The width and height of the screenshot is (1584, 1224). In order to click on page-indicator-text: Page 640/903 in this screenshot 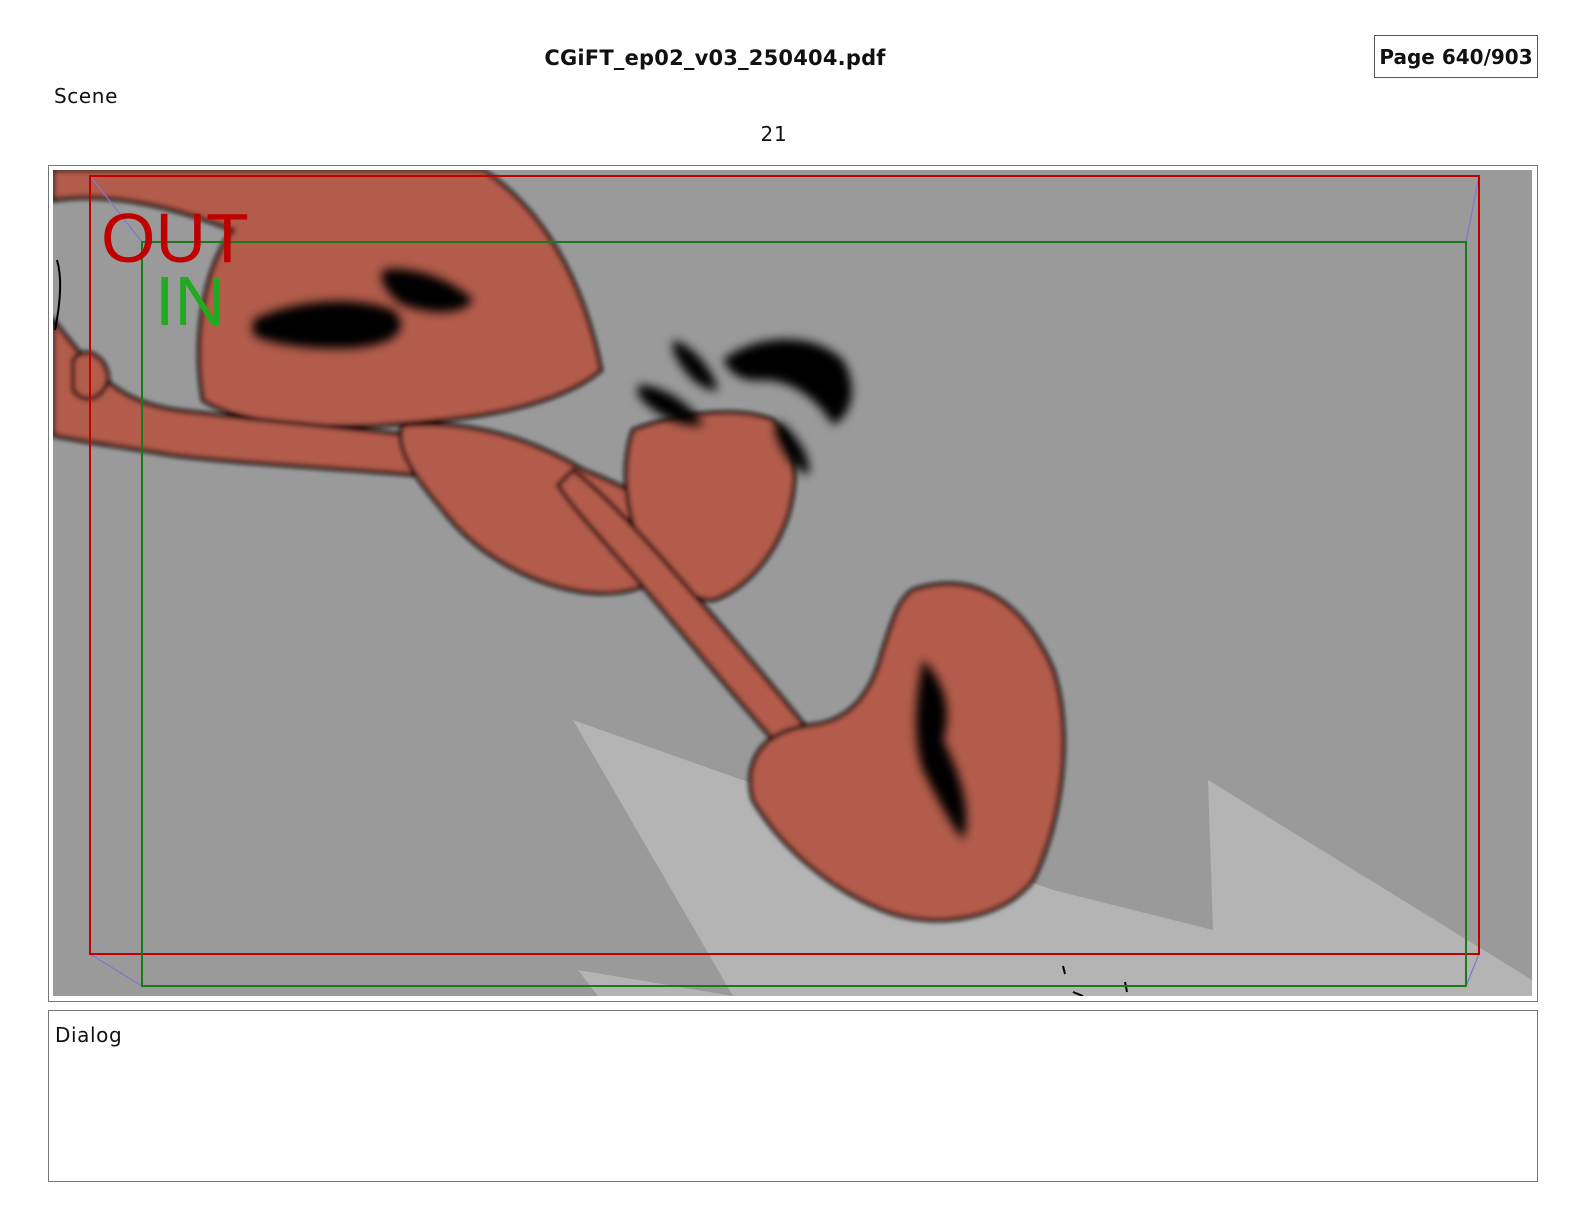, I will do `click(1456, 56)`.